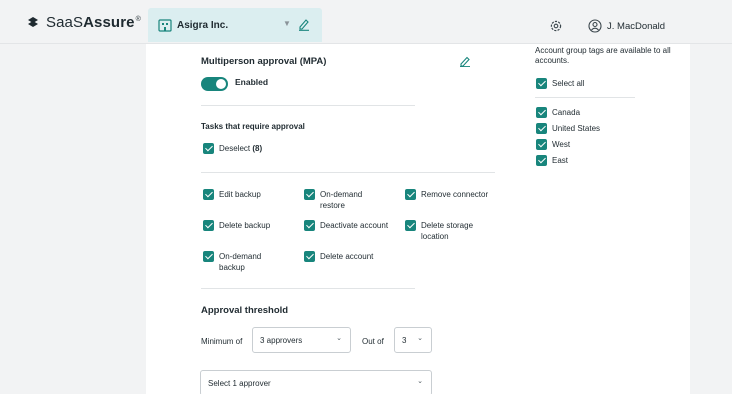 Image resolution: width=732 pixels, height=394 pixels. What do you see at coordinates (410, 194) in the screenshot?
I see `task-checkbox-remove-connector` at bounding box center [410, 194].